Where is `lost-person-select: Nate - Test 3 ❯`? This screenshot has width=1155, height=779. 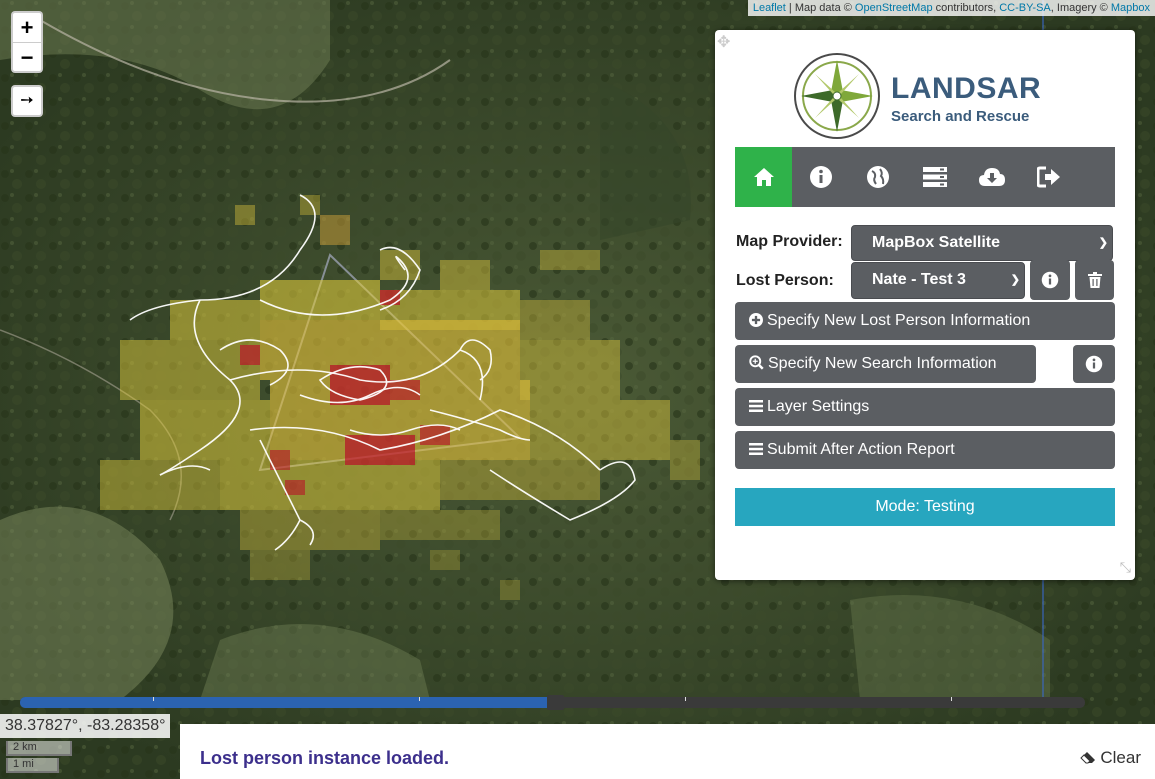
lost-person-select: Nate - Test 3 ❯ is located at coordinates (938, 280).